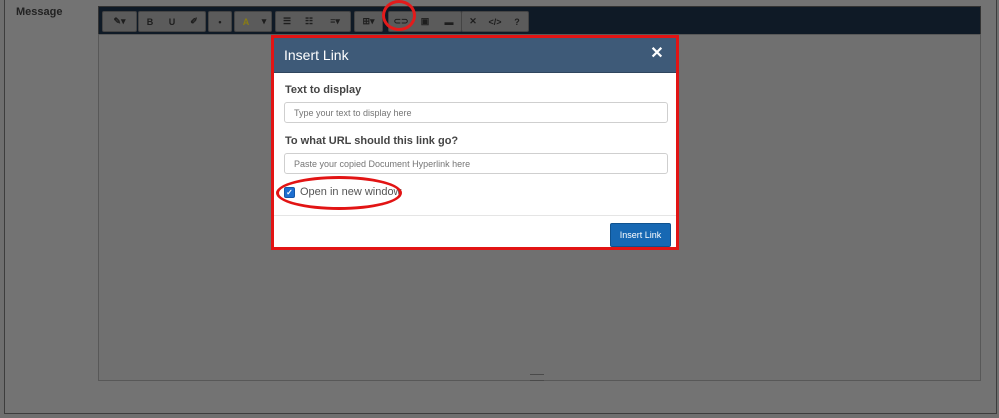 The height and width of the screenshot is (418, 999). I want to click on code-view-icon: </>, so click(495, 21).